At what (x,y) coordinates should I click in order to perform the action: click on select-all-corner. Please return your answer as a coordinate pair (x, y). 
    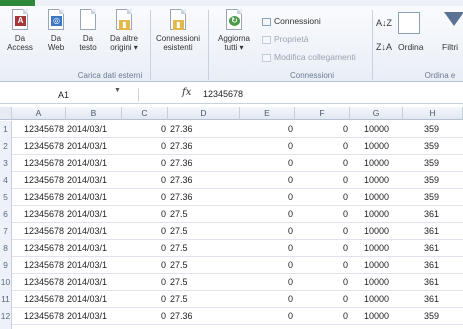
    Looking at the image, I should click on (6, 113).